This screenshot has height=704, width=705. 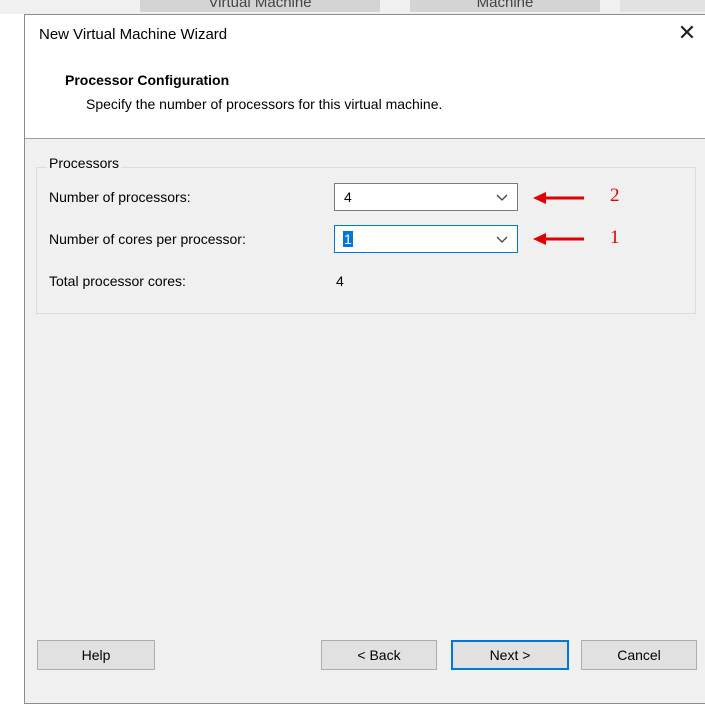 What do you see at coordinates (120, 197) in the screenshot?
I see `num-processors-label: Number of processors:` at bounding box center [120, 197].